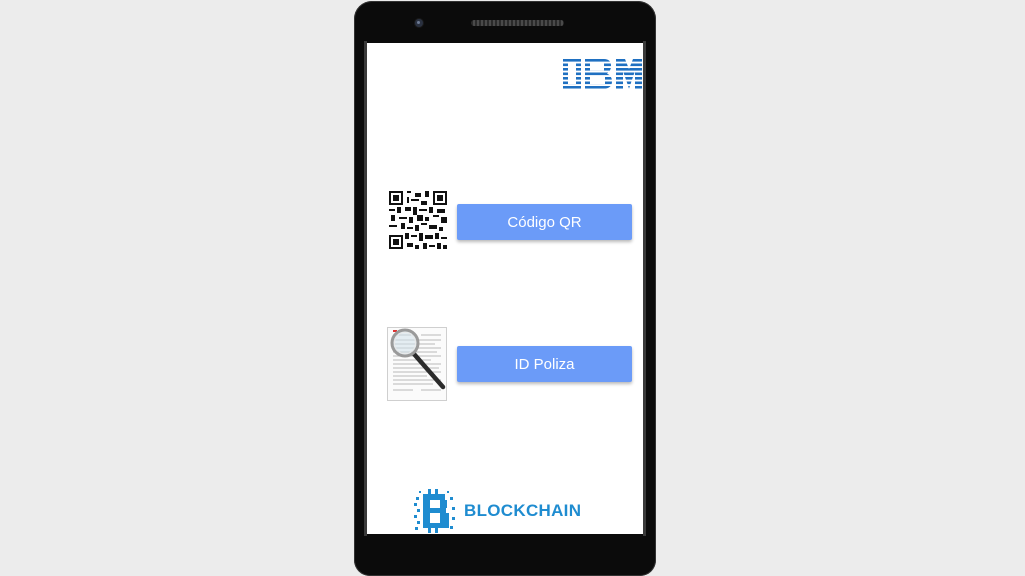 The image size is (1025, 576). What do you see at coordinates (434, 511) in the screenshot?
I see `blockchain-b-icon` at bounding box center [434, 511].